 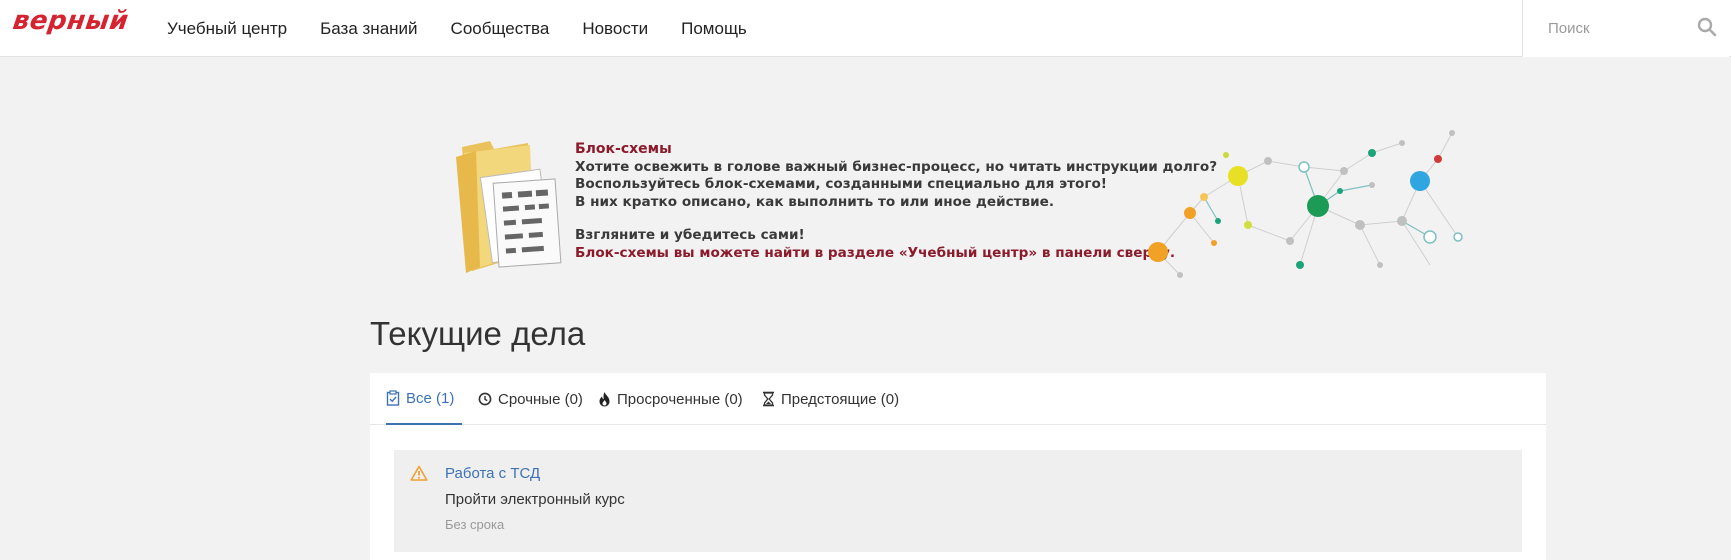 I want to click on search-icon, so click(x=1707, y=27).